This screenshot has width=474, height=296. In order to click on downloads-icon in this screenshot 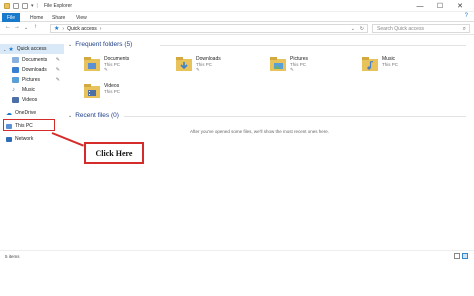, I will do `click(15, 70)`.